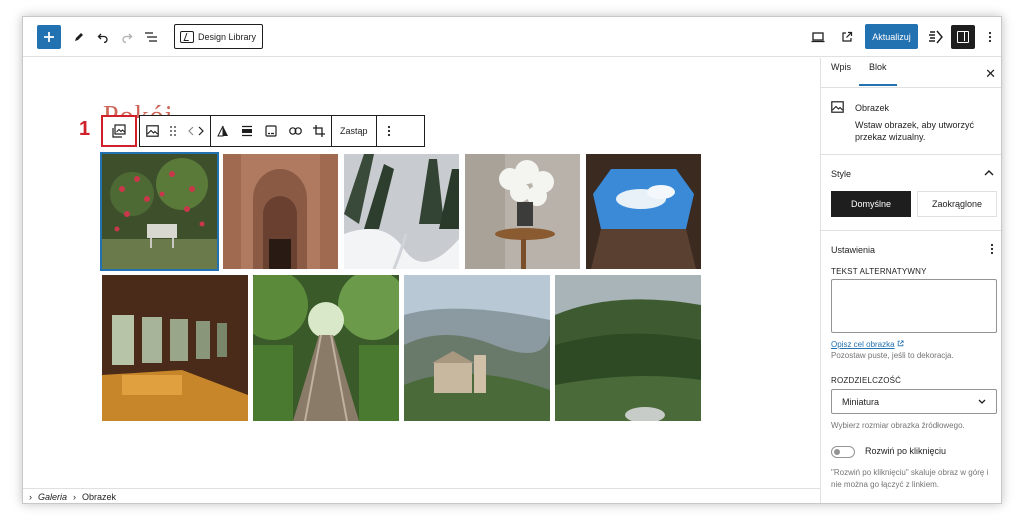 Image resolution: width=1024 pixels, height=520 pixels. I want to click on replace-button: Zastąp, so click(354, 131).